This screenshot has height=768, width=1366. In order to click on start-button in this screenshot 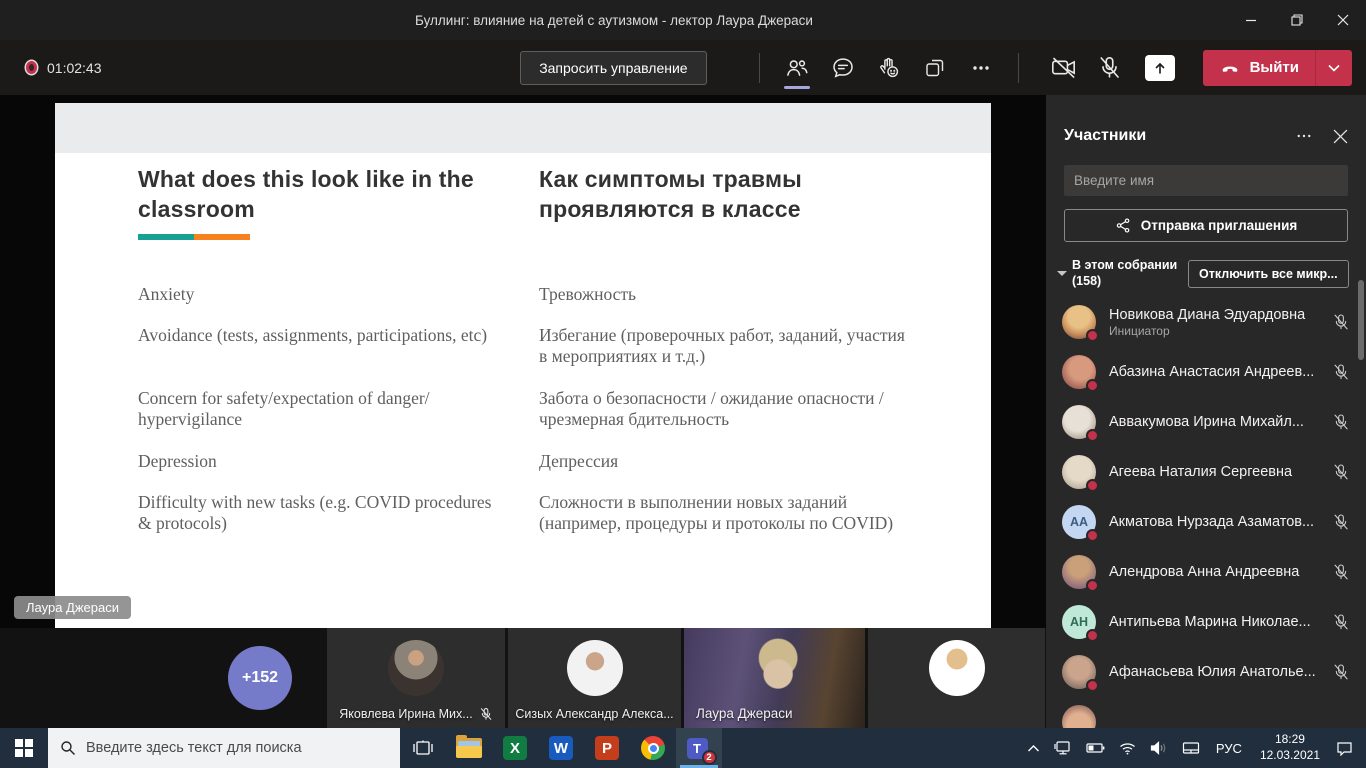, I will do `click(24, 748)`.